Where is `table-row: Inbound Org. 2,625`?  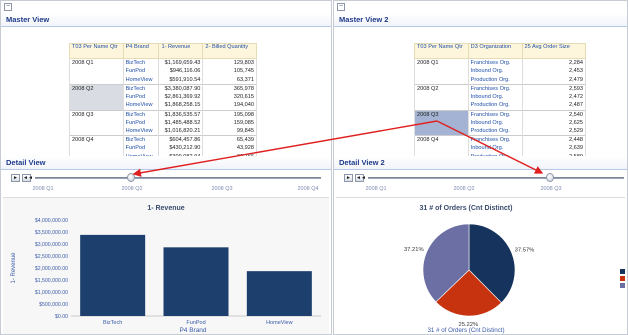
table-row: Inbound Org. 2,625 is located at coordinates (500, 123).